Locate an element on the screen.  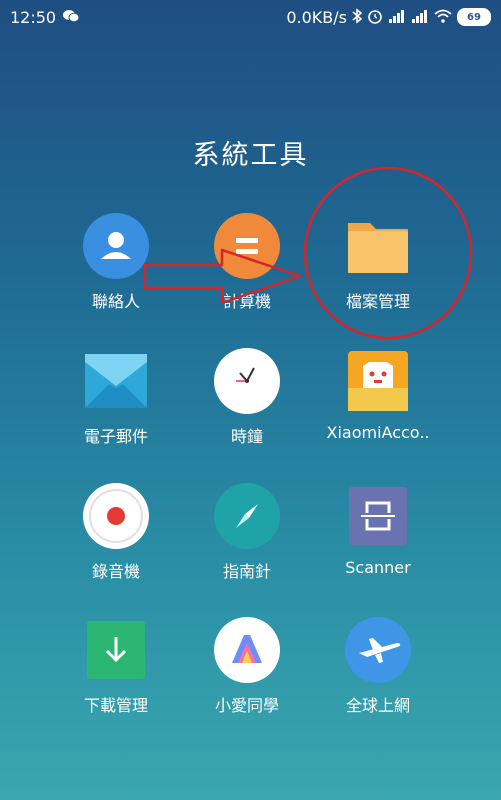
xiaoai-icon is located at coordinates (247, 650).